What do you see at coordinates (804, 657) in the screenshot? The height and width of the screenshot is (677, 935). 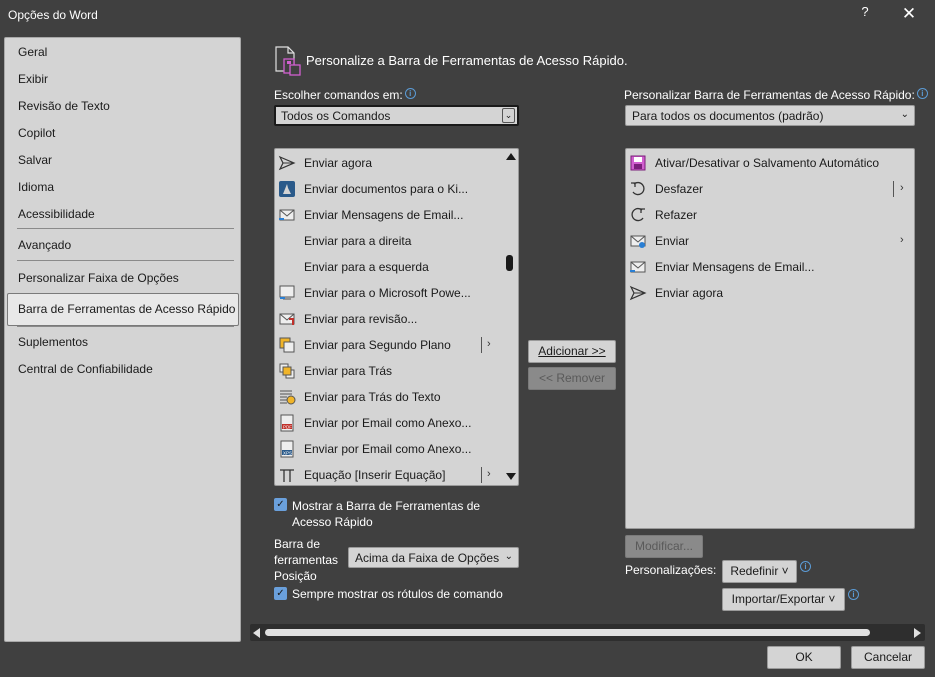 I see `ok-button: OK` at bounding box center [804, 657].